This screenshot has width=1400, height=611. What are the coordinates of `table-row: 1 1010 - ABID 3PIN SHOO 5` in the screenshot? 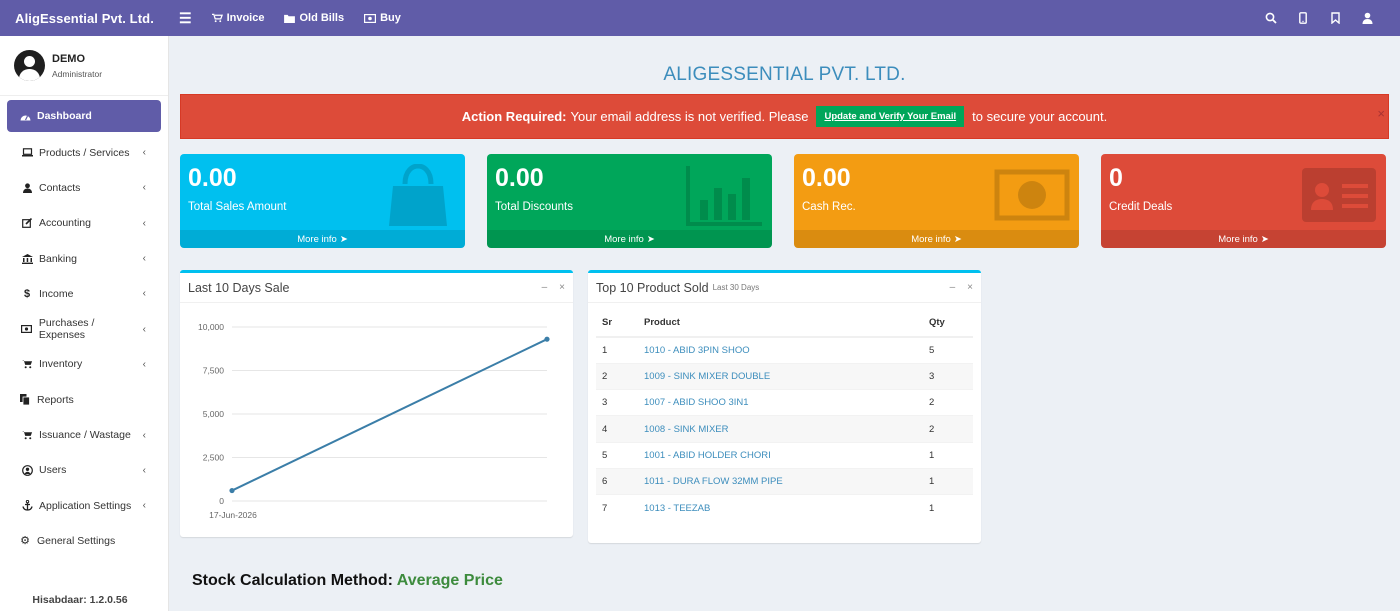 It's located at (784, 350).